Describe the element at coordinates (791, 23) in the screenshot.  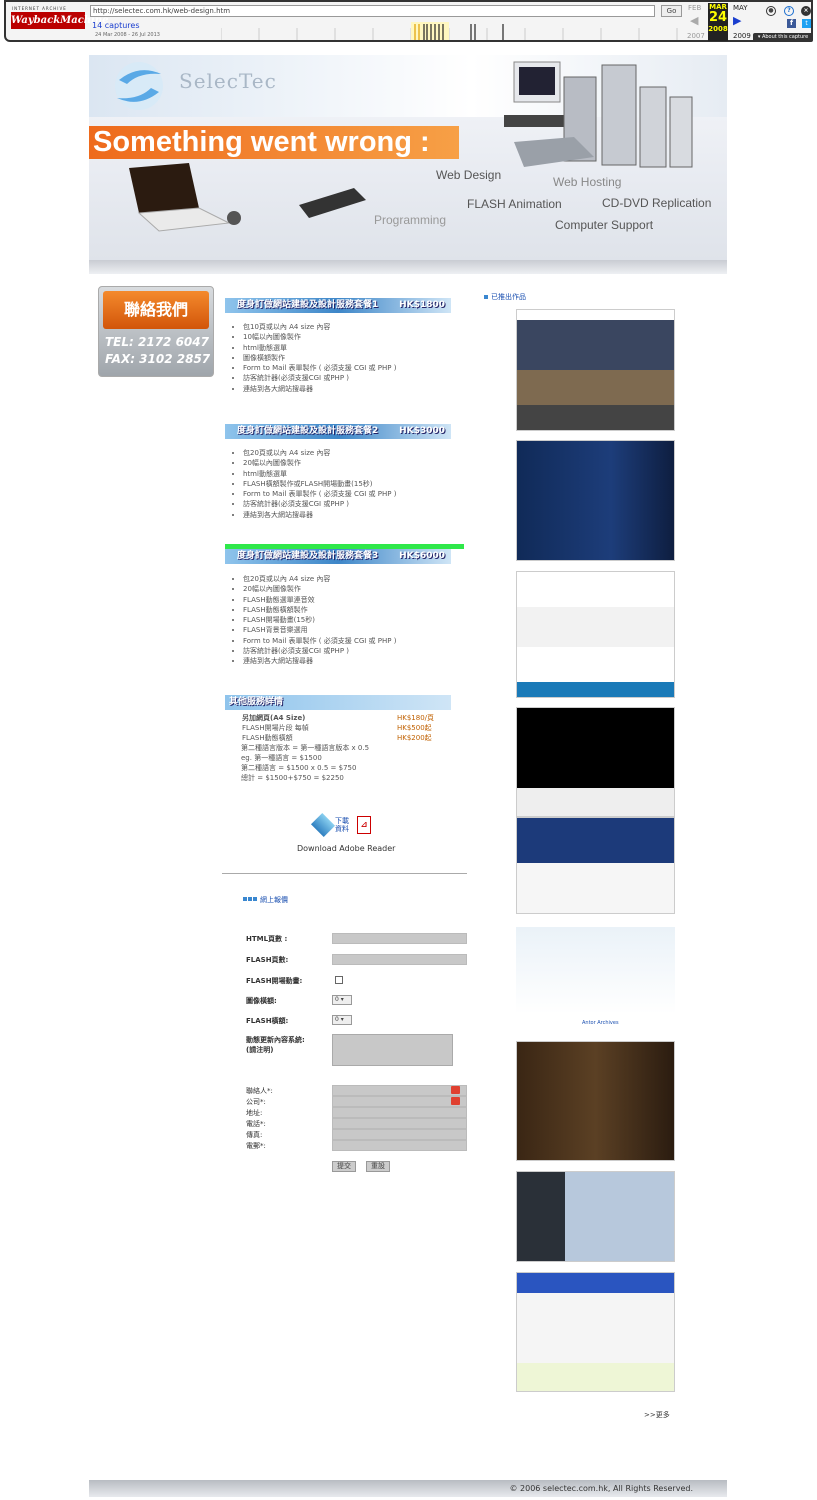
I see `facebook-icon: f` at that location.